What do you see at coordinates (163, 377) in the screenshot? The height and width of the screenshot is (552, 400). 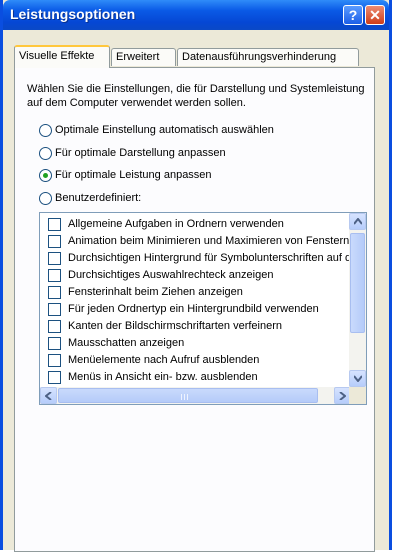 I see `list-item-label: Menüs in Ansicht ein- bzw. ausblenden` at bounding box center [163, 377].